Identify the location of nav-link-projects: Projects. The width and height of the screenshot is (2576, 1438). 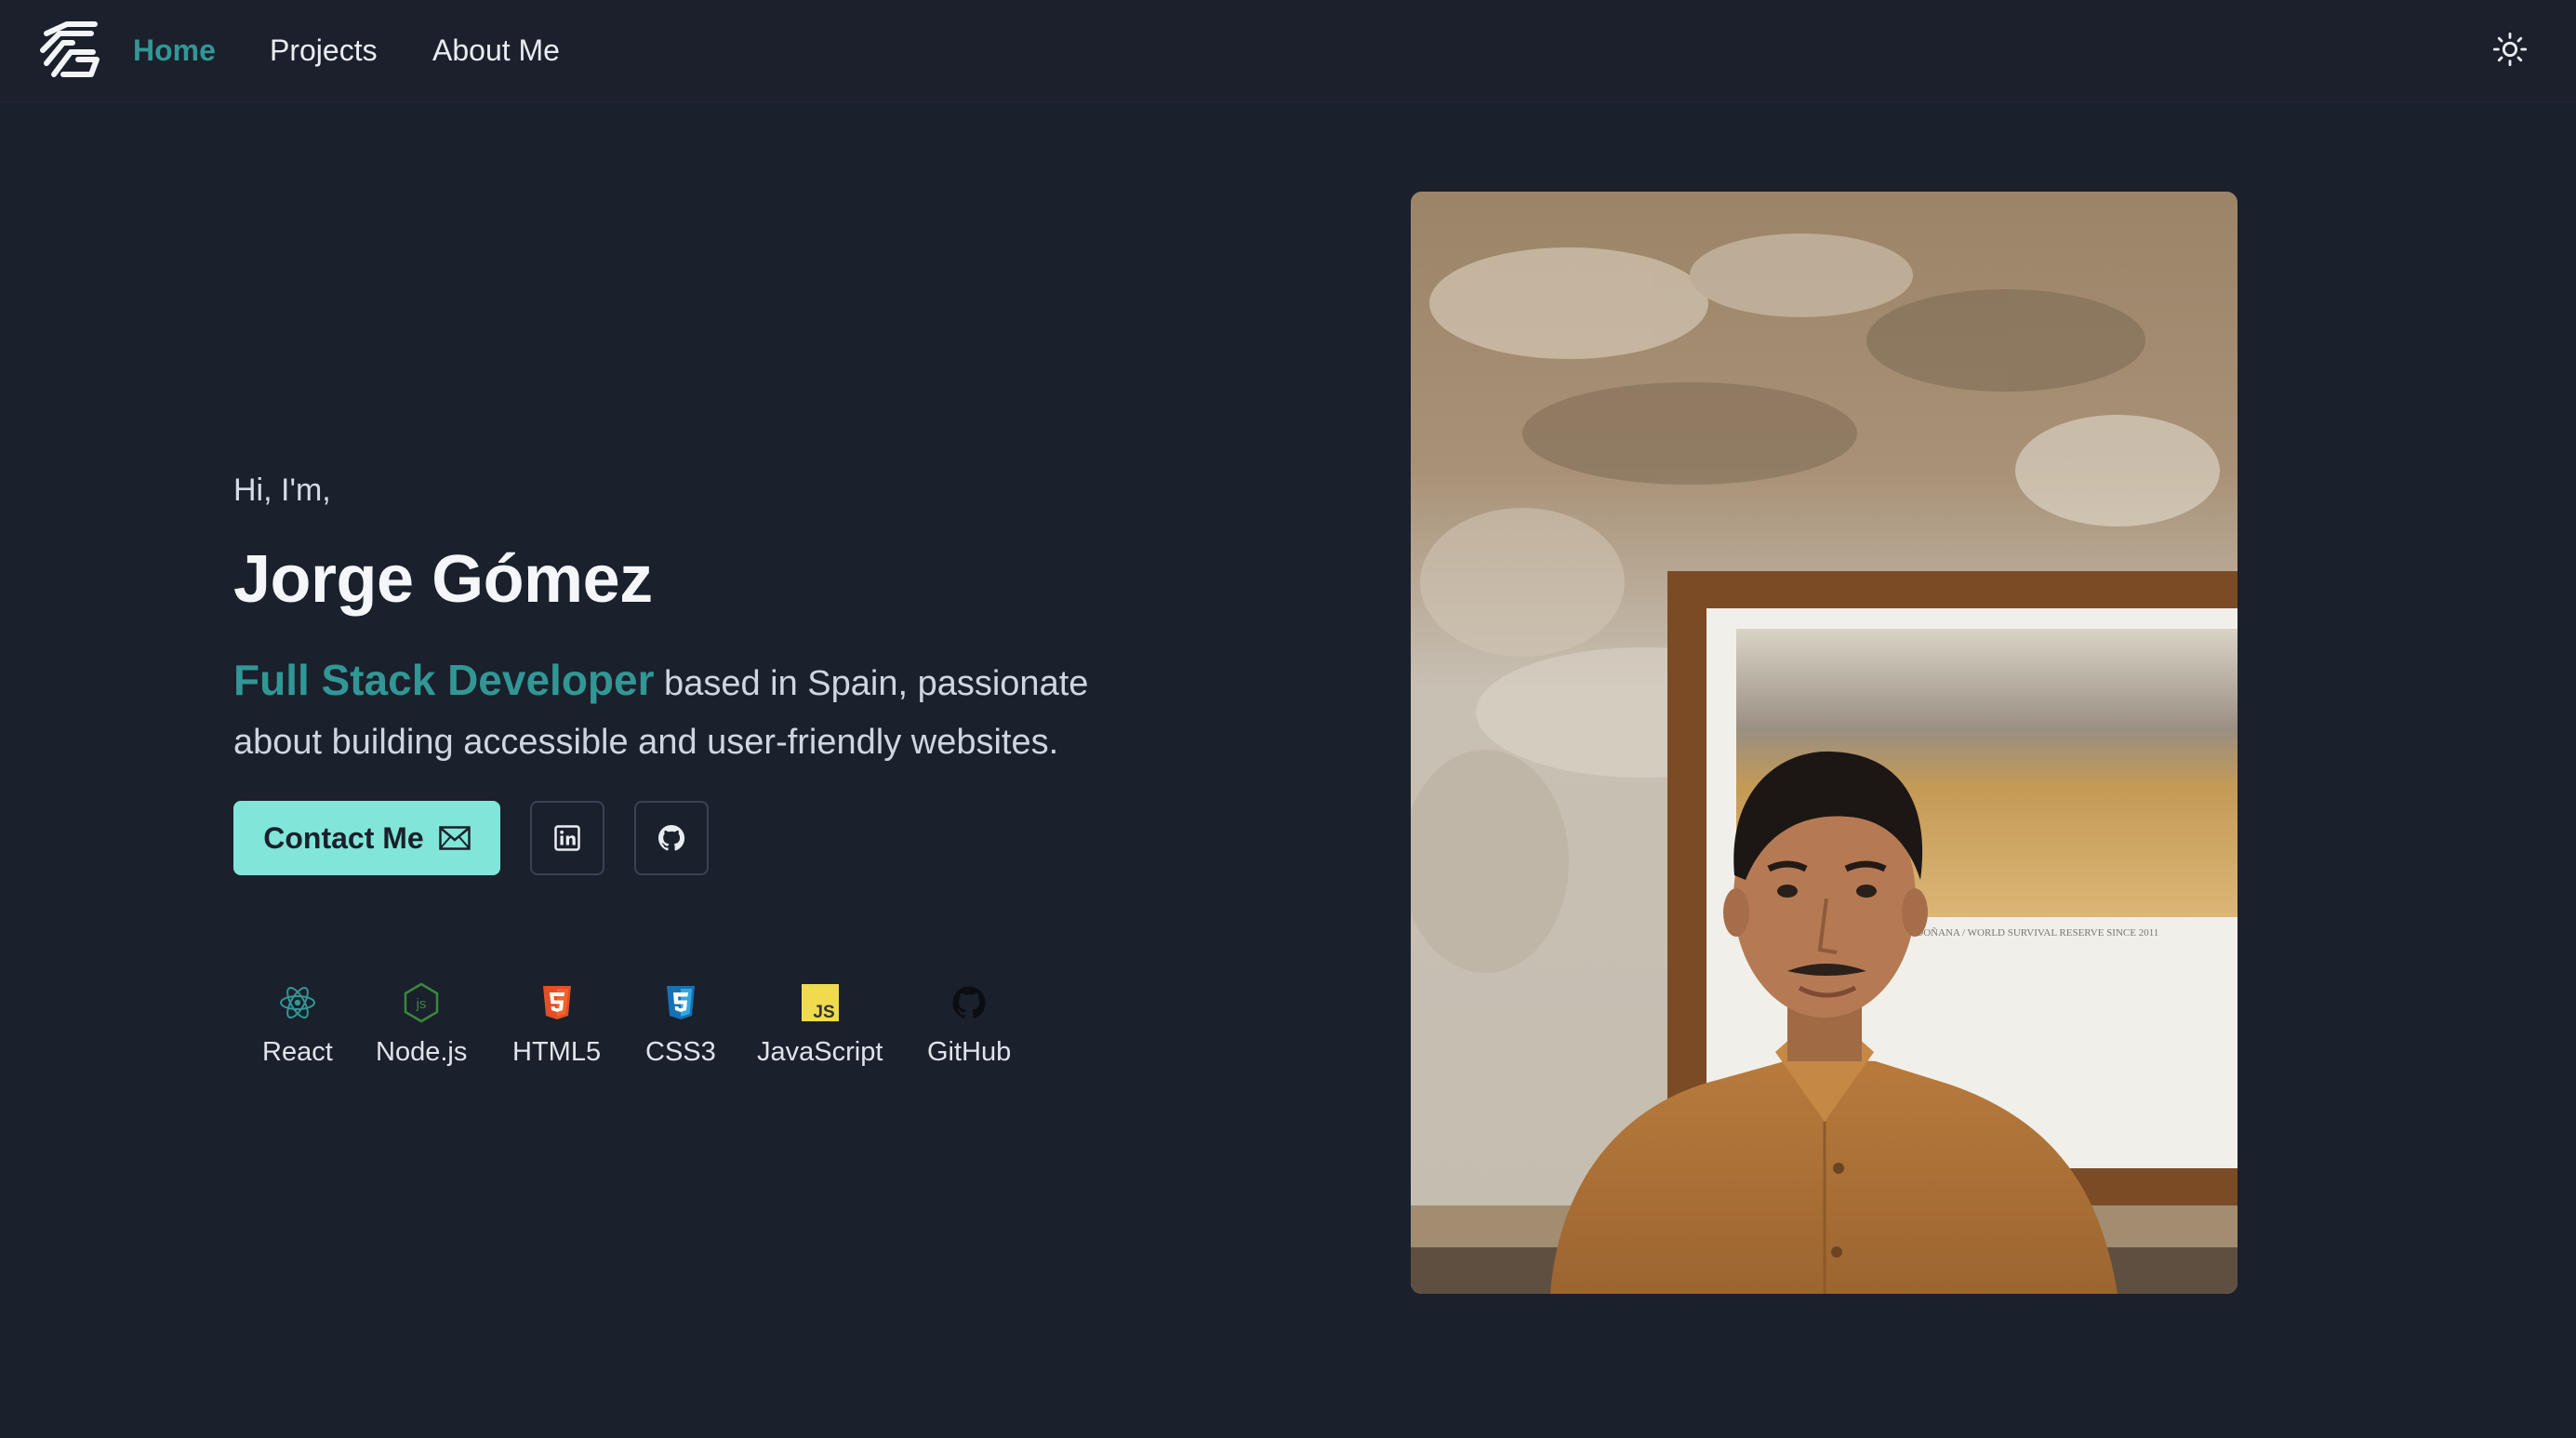
(324, 50).